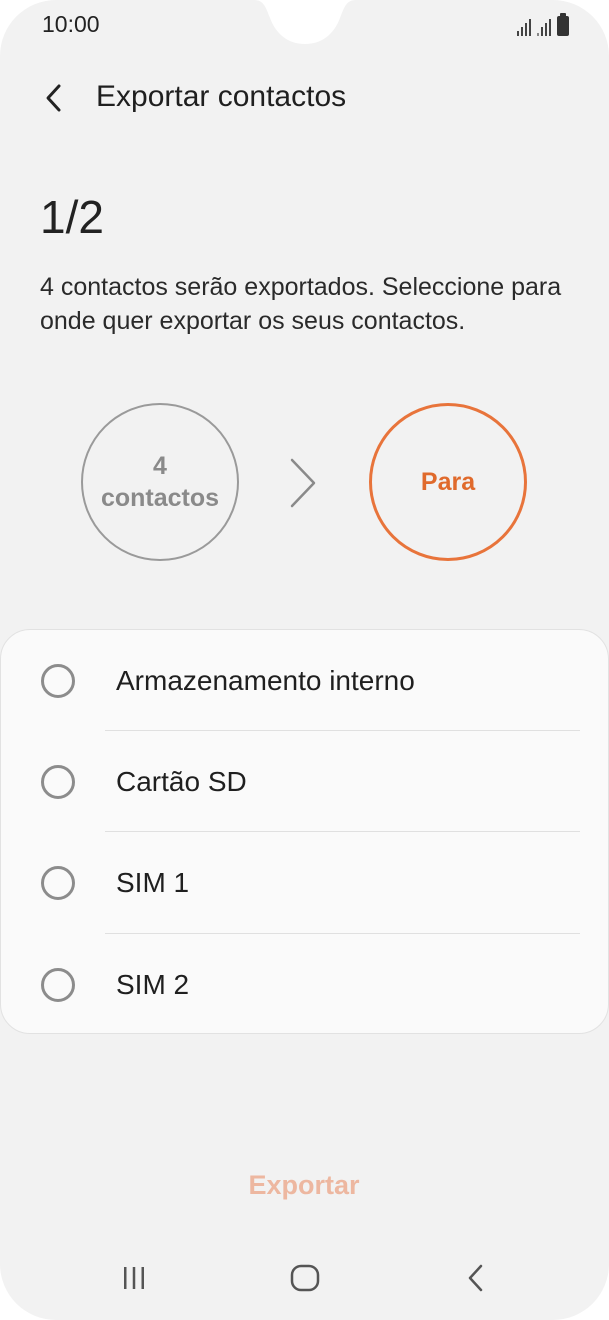 The height and width of the screenshot is (1320, 609). I want to click on nav-back-button, so click(476, 1278).